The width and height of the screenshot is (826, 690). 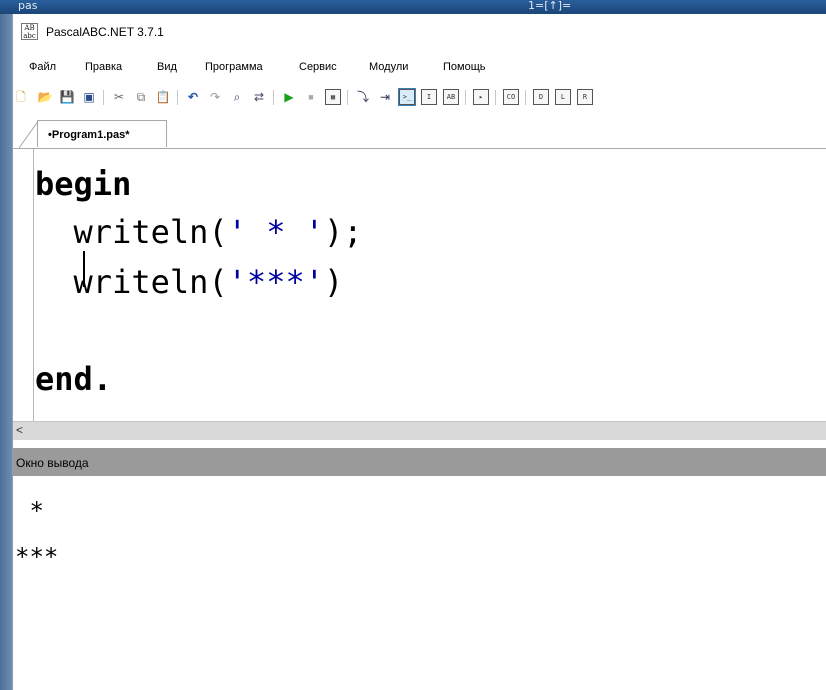 I want to click on text-cursor, so click(x=84, y=269).